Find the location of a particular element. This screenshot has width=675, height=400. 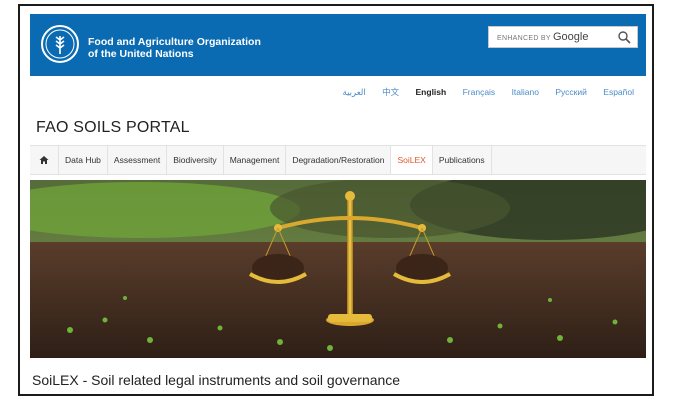

nav-item-management: Management is located at coordinates (255, 160).